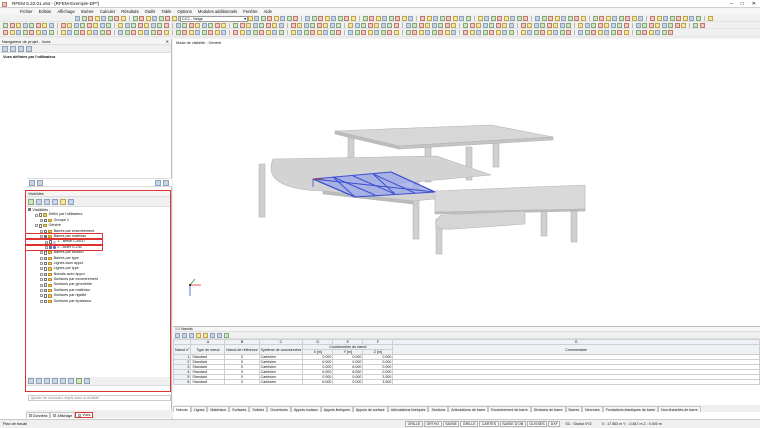  Describe the element at coordinates (167, 41) in the screenshot. I see `close-icon: ✕` at that location.